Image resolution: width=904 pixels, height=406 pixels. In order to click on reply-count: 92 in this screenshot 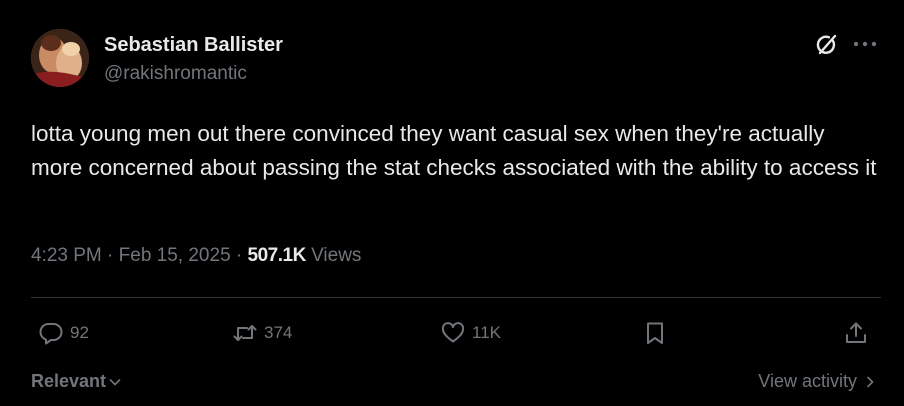, I will do `click(79, 332)`.